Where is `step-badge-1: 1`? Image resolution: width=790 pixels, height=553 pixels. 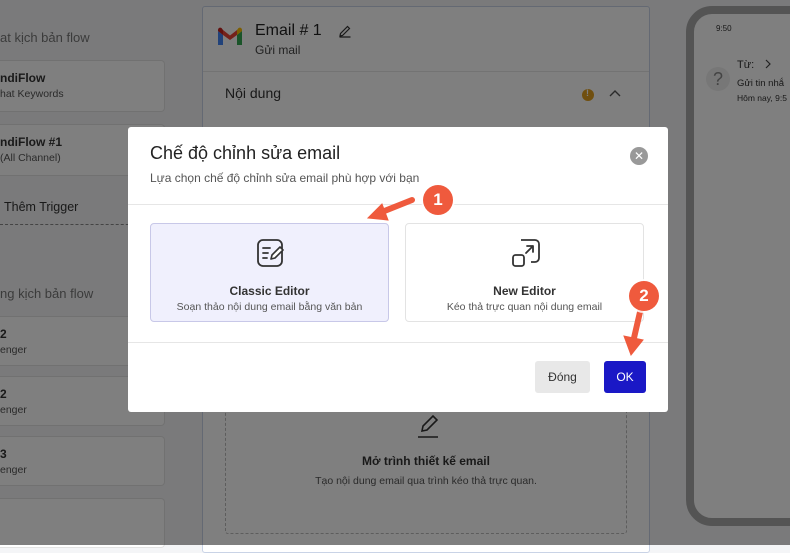 step-badge-1: 1 is located at coordinates (438, 200).